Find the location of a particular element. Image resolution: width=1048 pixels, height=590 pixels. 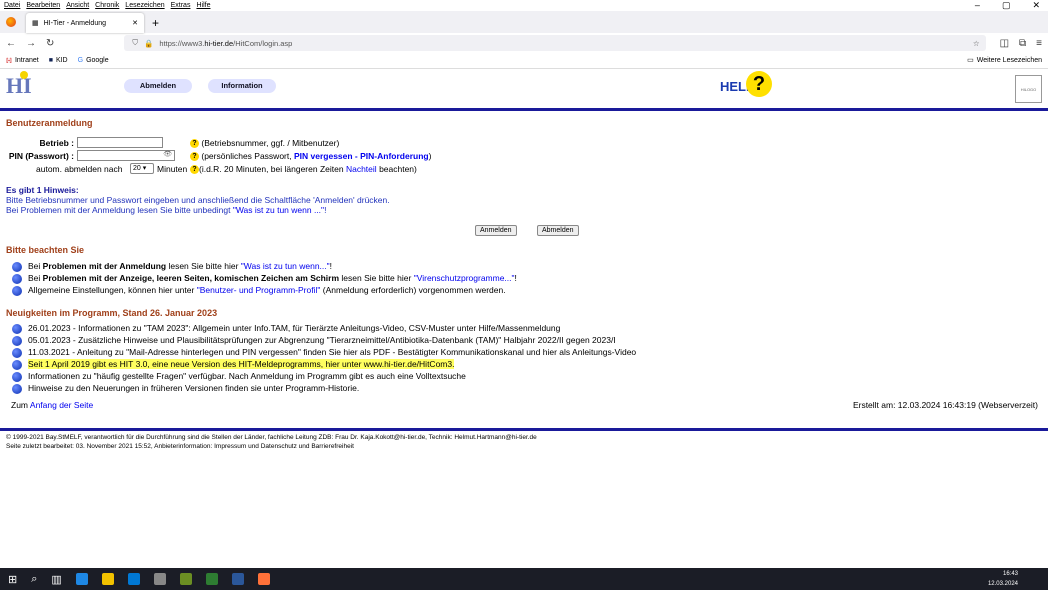

nachteil-link: Nachteil is located at coordinates (361, 169).